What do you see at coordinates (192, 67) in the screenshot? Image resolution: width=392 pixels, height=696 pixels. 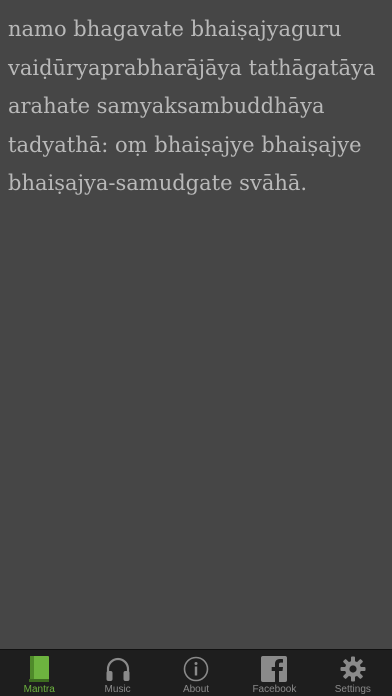 I see `mantra-line: vaiḍūryaprabharājāya tathāgatāya` at bounding box center [192, 67].